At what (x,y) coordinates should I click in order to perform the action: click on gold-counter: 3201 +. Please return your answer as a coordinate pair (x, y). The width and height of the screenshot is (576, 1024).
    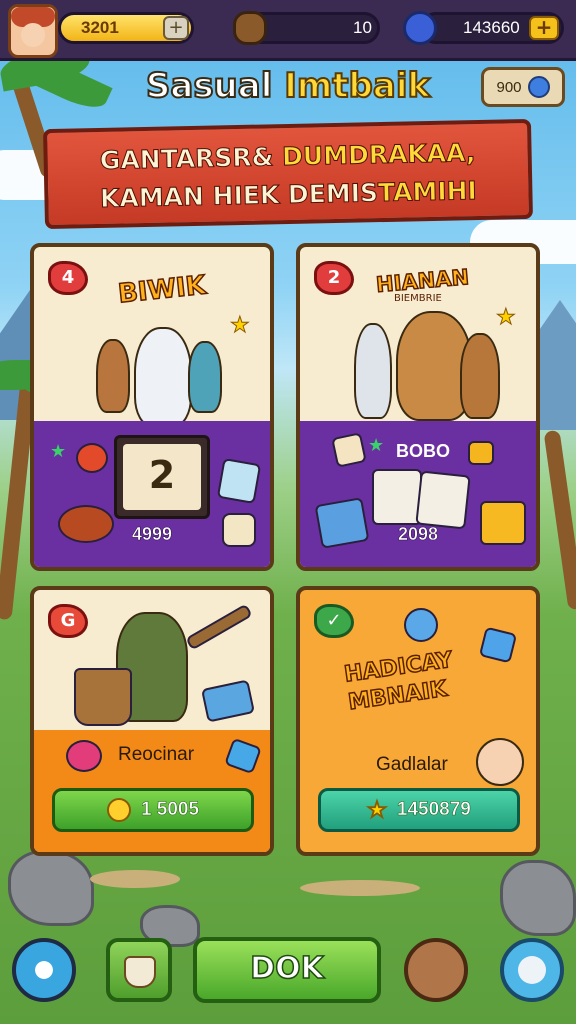
    Looking at the image, I should click on (126, 28).